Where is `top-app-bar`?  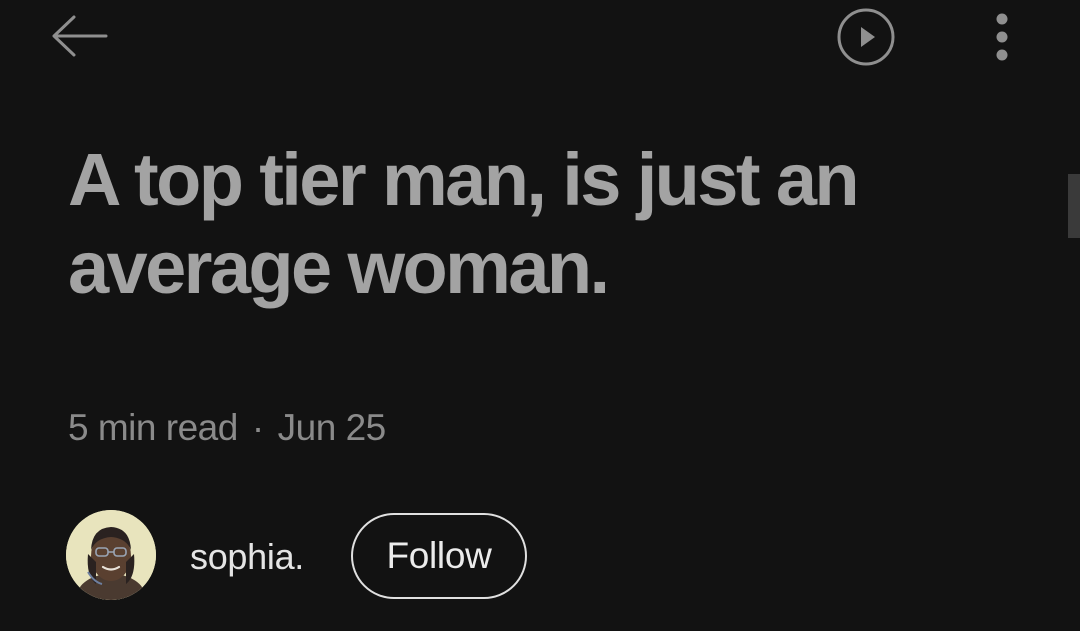 top-app-bar is located at coordinates (540, 40).